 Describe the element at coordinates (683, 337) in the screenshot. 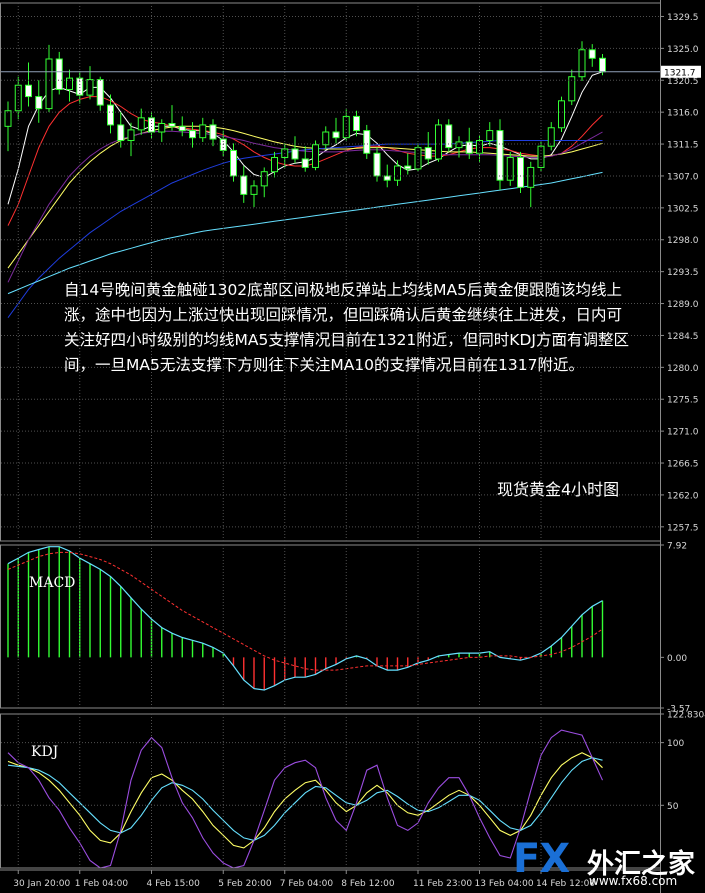

I see `price-y-tick-label: 1284.5` at that location.